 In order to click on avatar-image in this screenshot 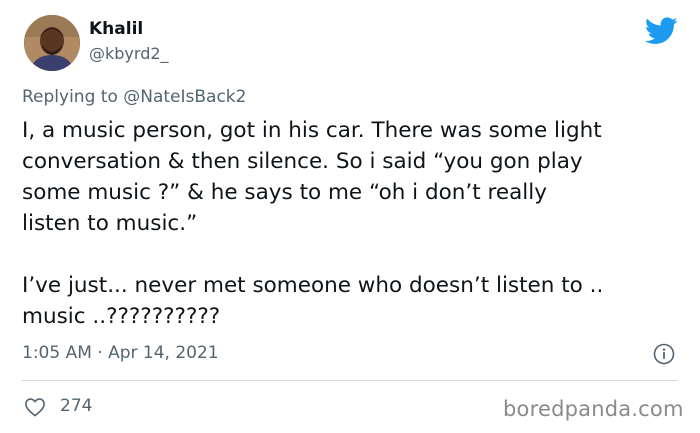, I will do `click(52, 43)`.